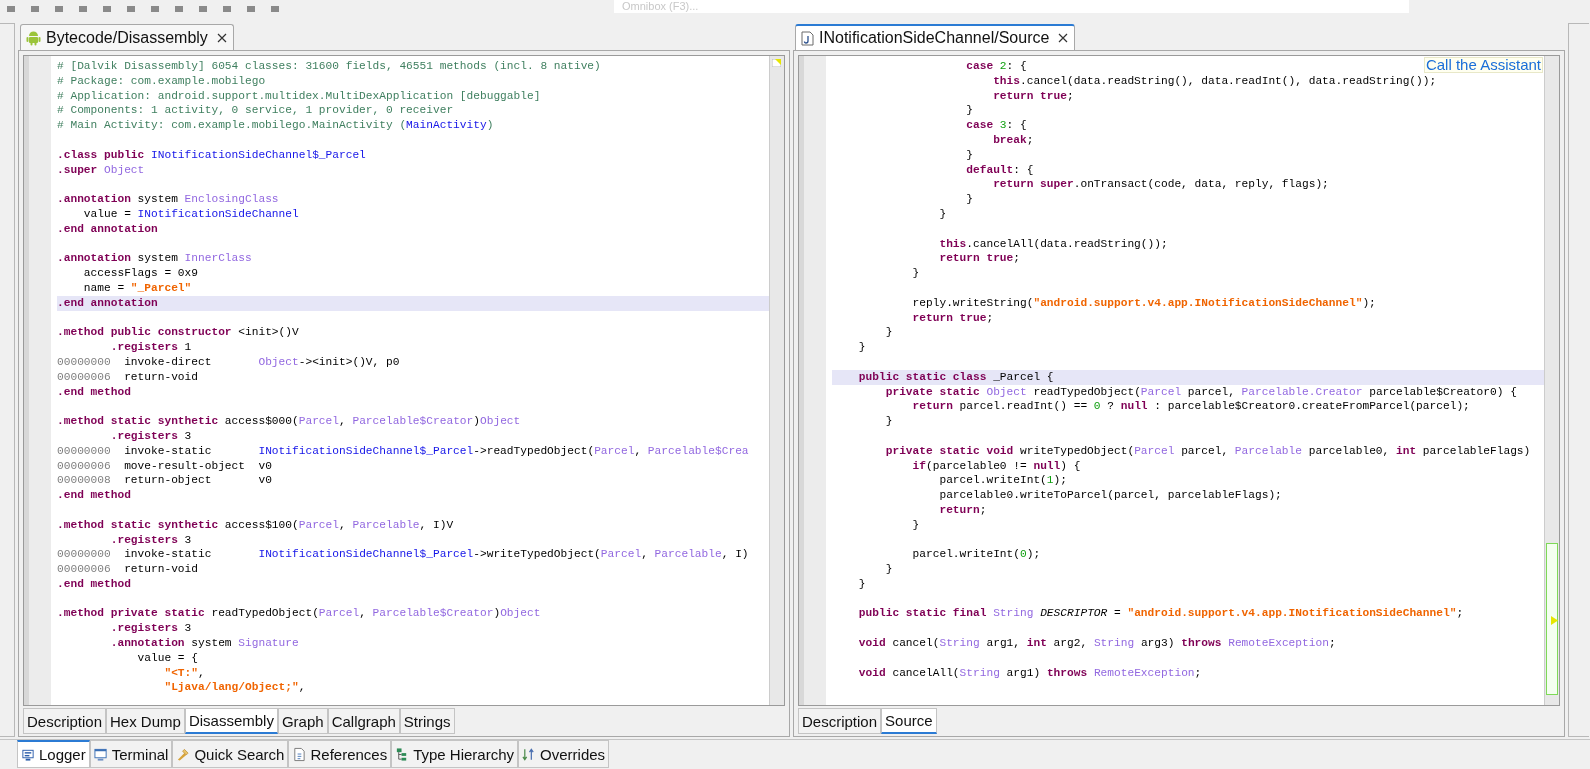 This screenshot has width=1590, height=769. I want to click on view-tab: Strings, so click(427, 721).